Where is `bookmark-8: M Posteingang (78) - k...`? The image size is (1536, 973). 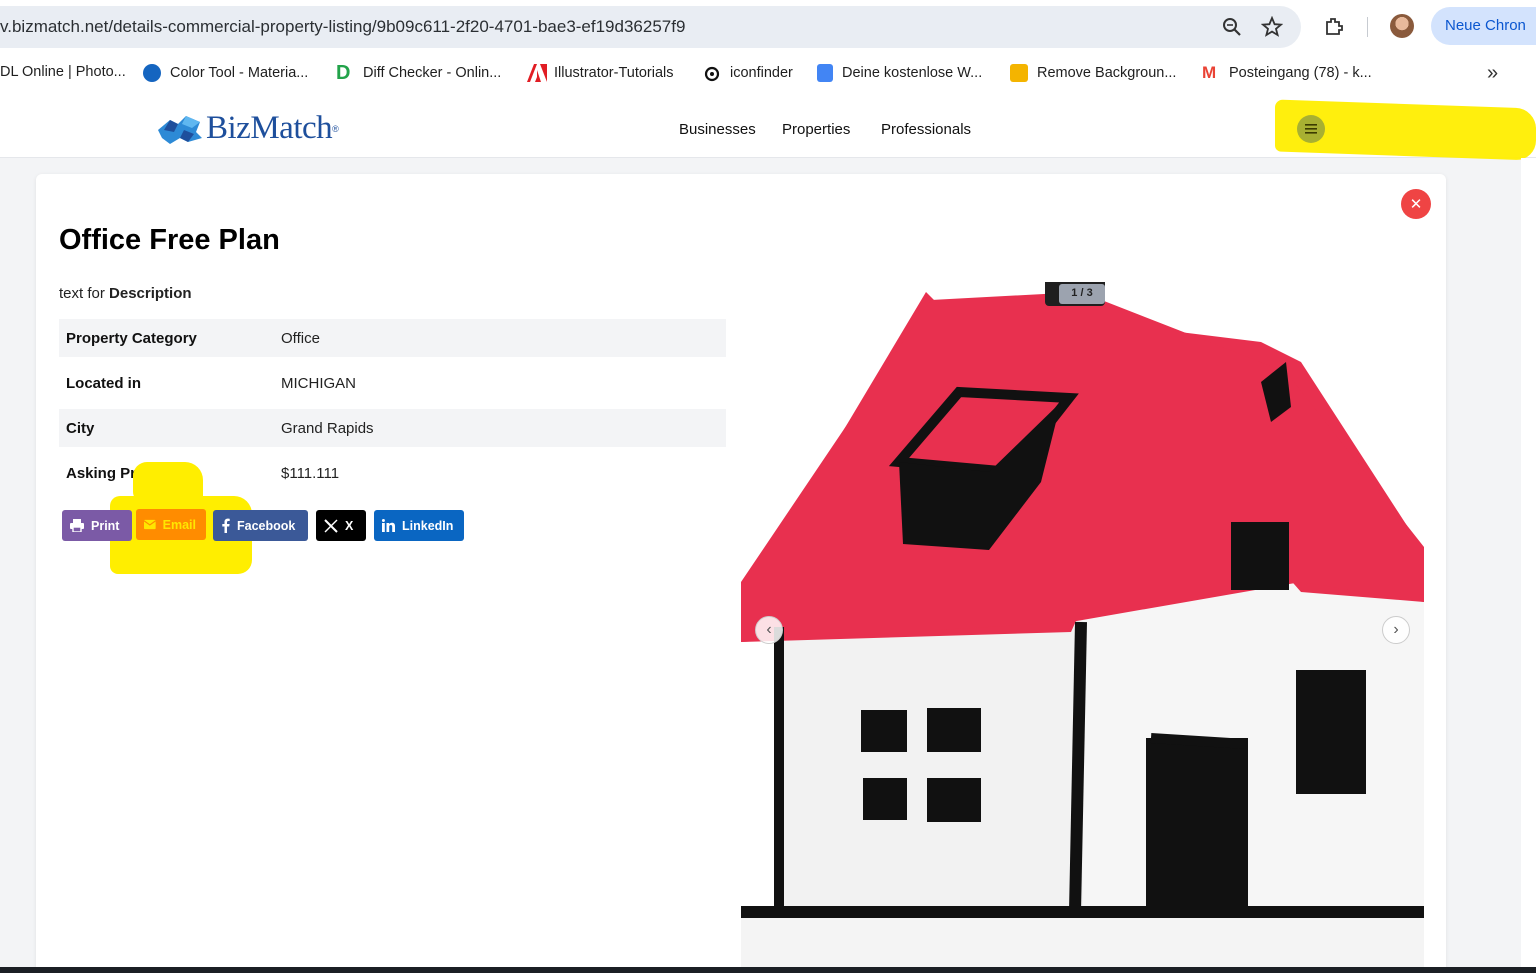
bookmark-8: M Posteingang (78) - k... is located at coordinates (1287, 73).